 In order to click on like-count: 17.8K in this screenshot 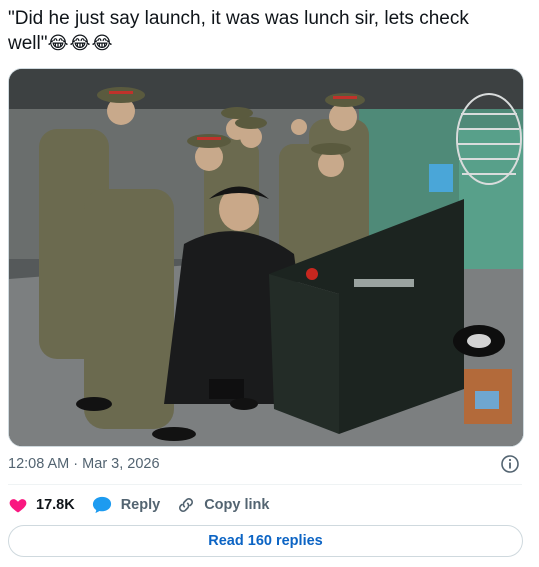, I will do `click(55, 505)`.